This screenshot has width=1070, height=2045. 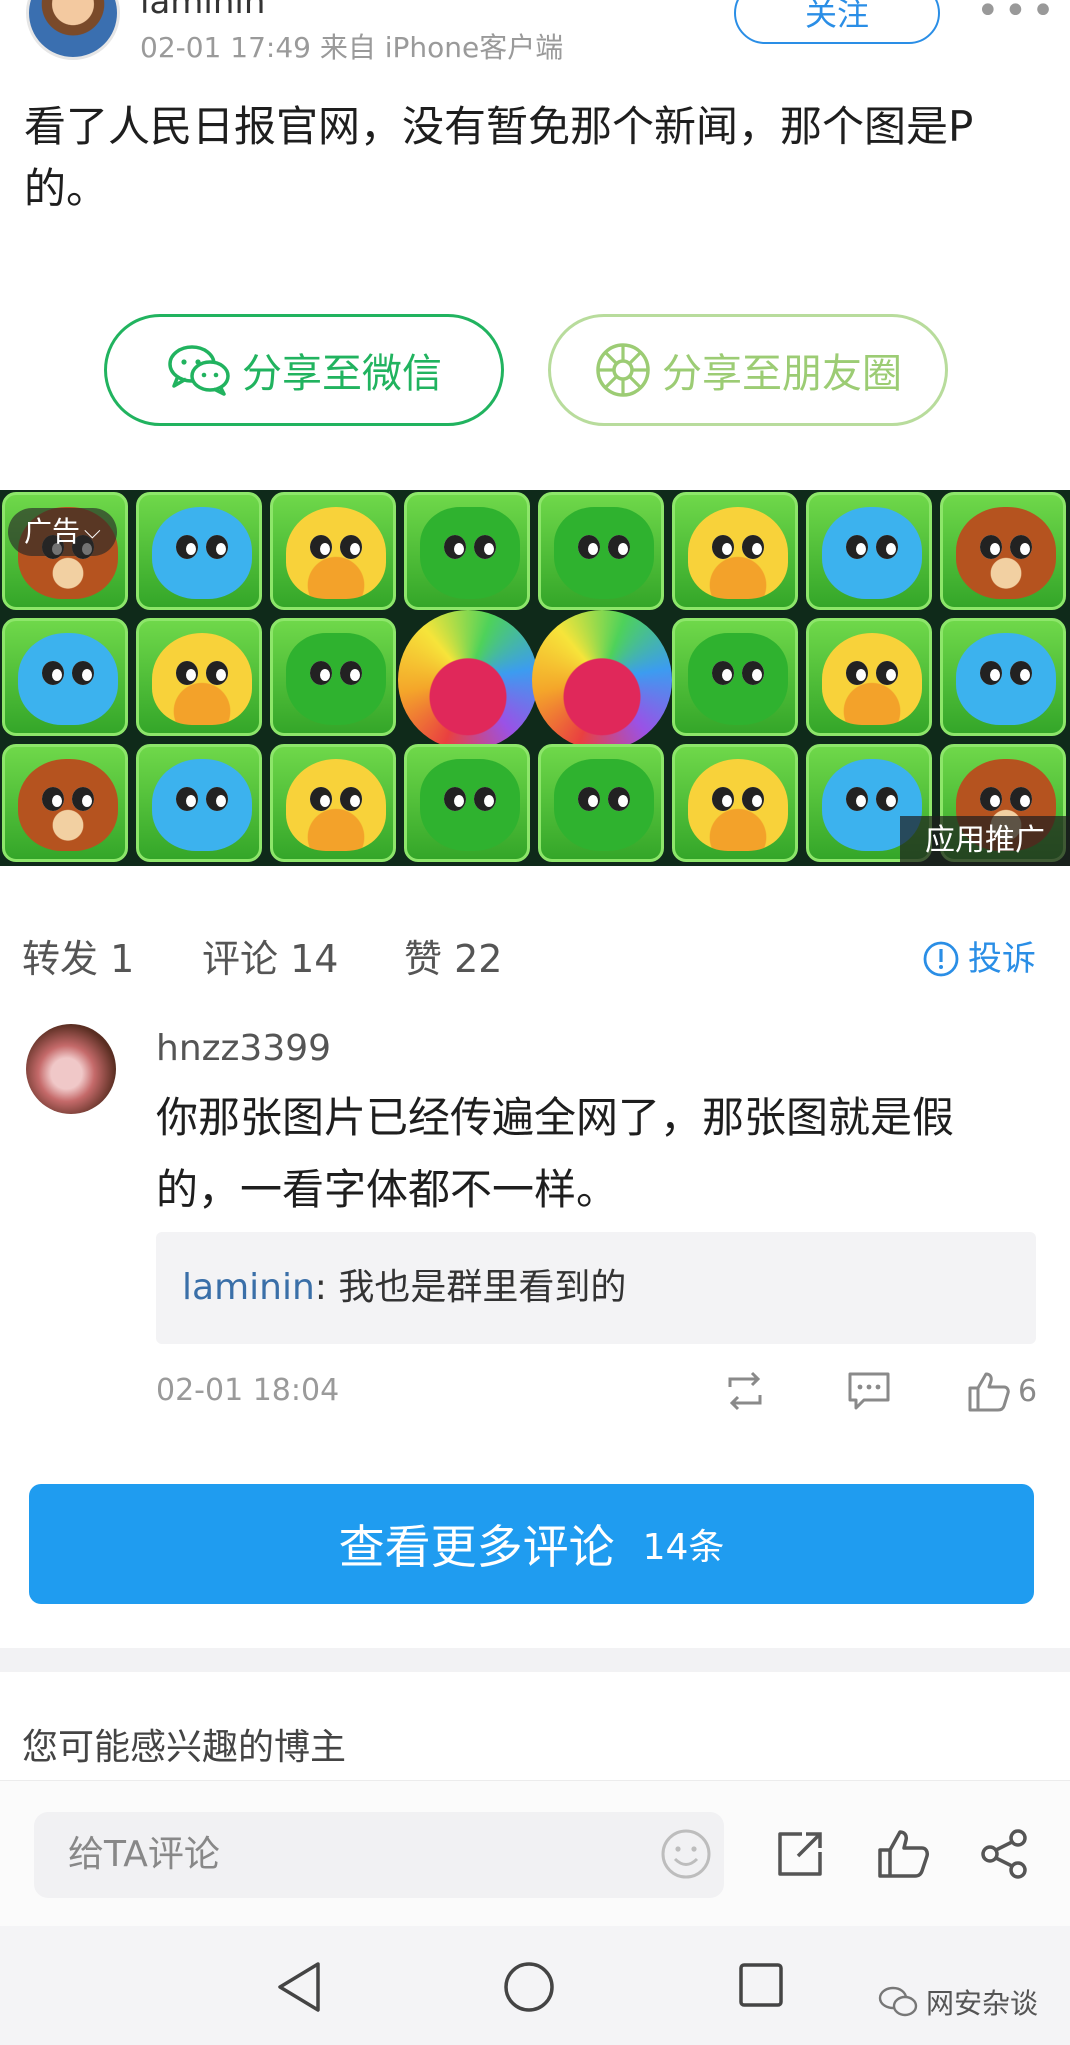 I want to click on thumbs-up-icon, so click(x=989, y=1392).